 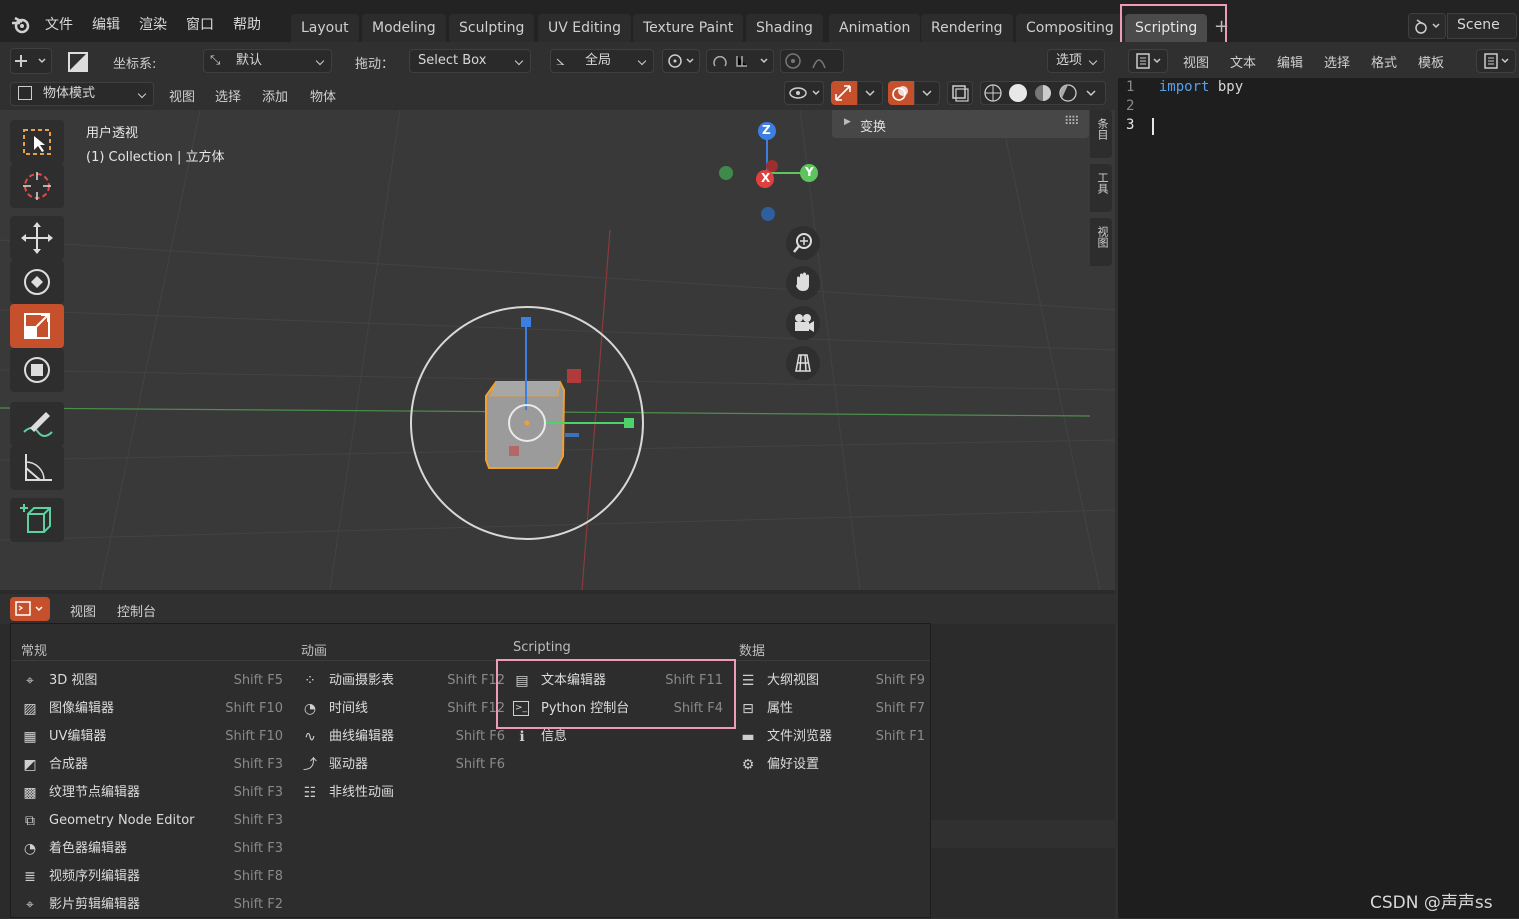 I want to click on snap-icon, so click(x=740, y=61).